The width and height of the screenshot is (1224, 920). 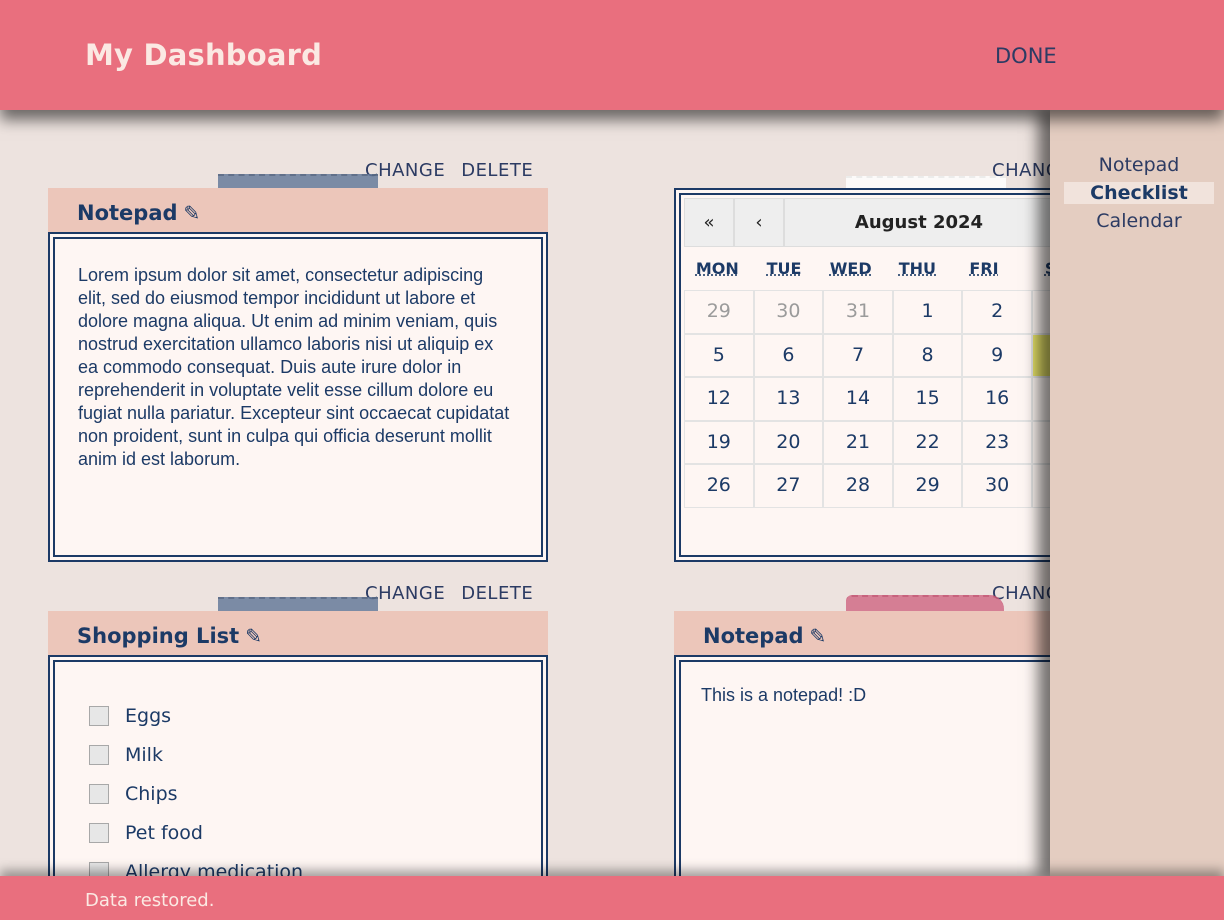 I want to click on checklist-item: Allergy medication, so click(x=196, y=864).